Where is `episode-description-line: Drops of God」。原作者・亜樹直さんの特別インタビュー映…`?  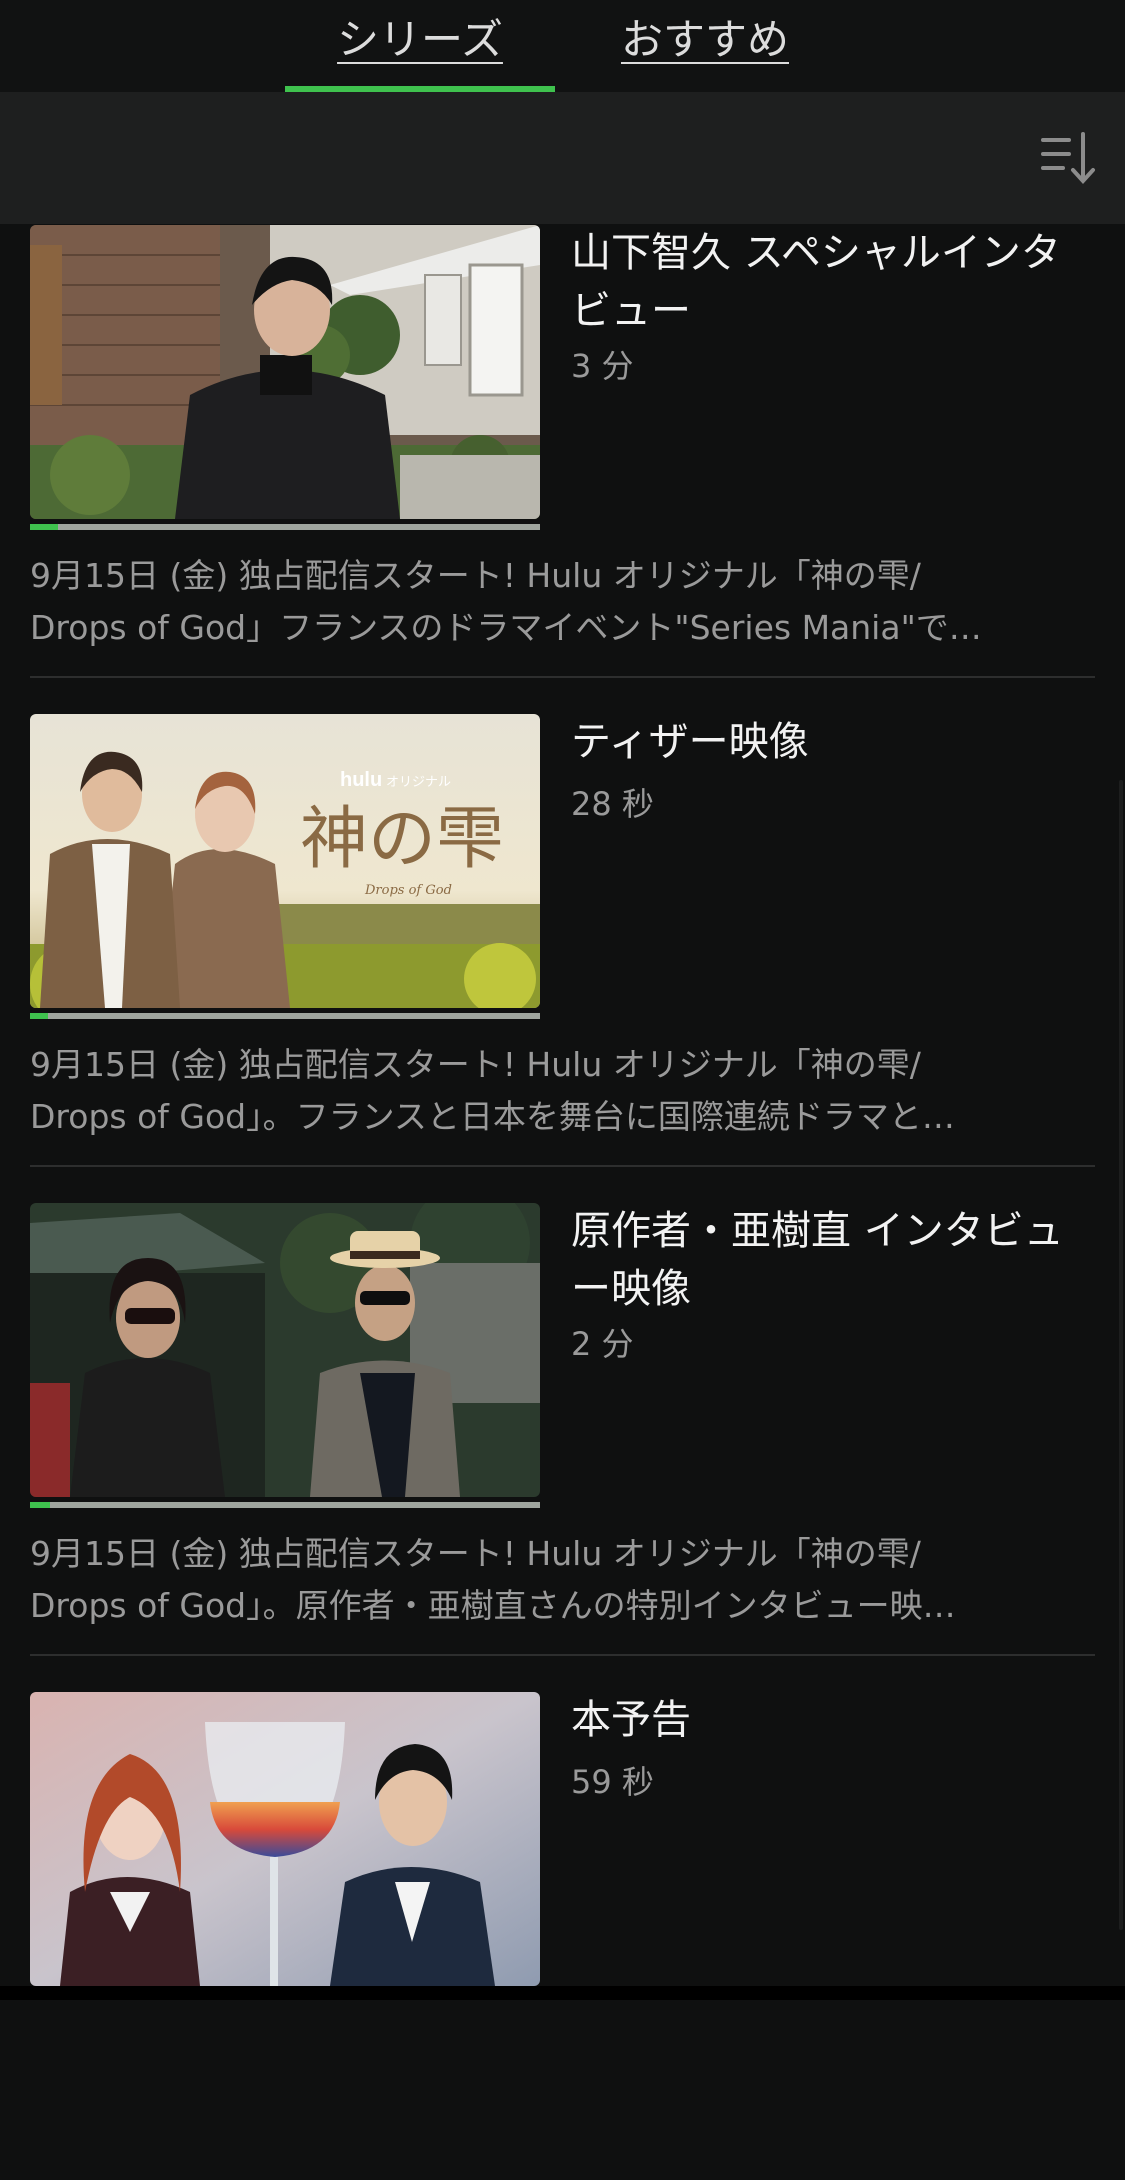 episode-description-line: Drops of God」。原作者・亜樹直さんの特別インタビュー映… is located at coordinates (493, 1605).